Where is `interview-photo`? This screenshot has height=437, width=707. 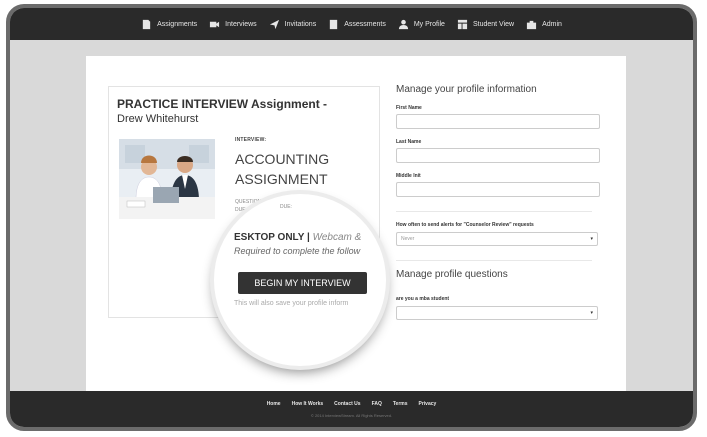
interview-photo is located at coordinates (167, 179).